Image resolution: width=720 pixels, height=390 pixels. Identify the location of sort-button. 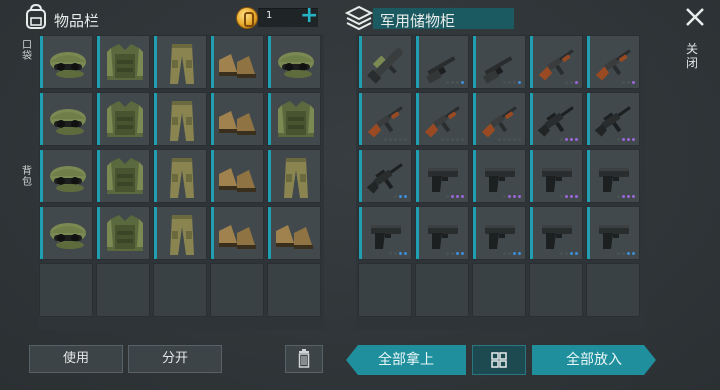
(499, 360).